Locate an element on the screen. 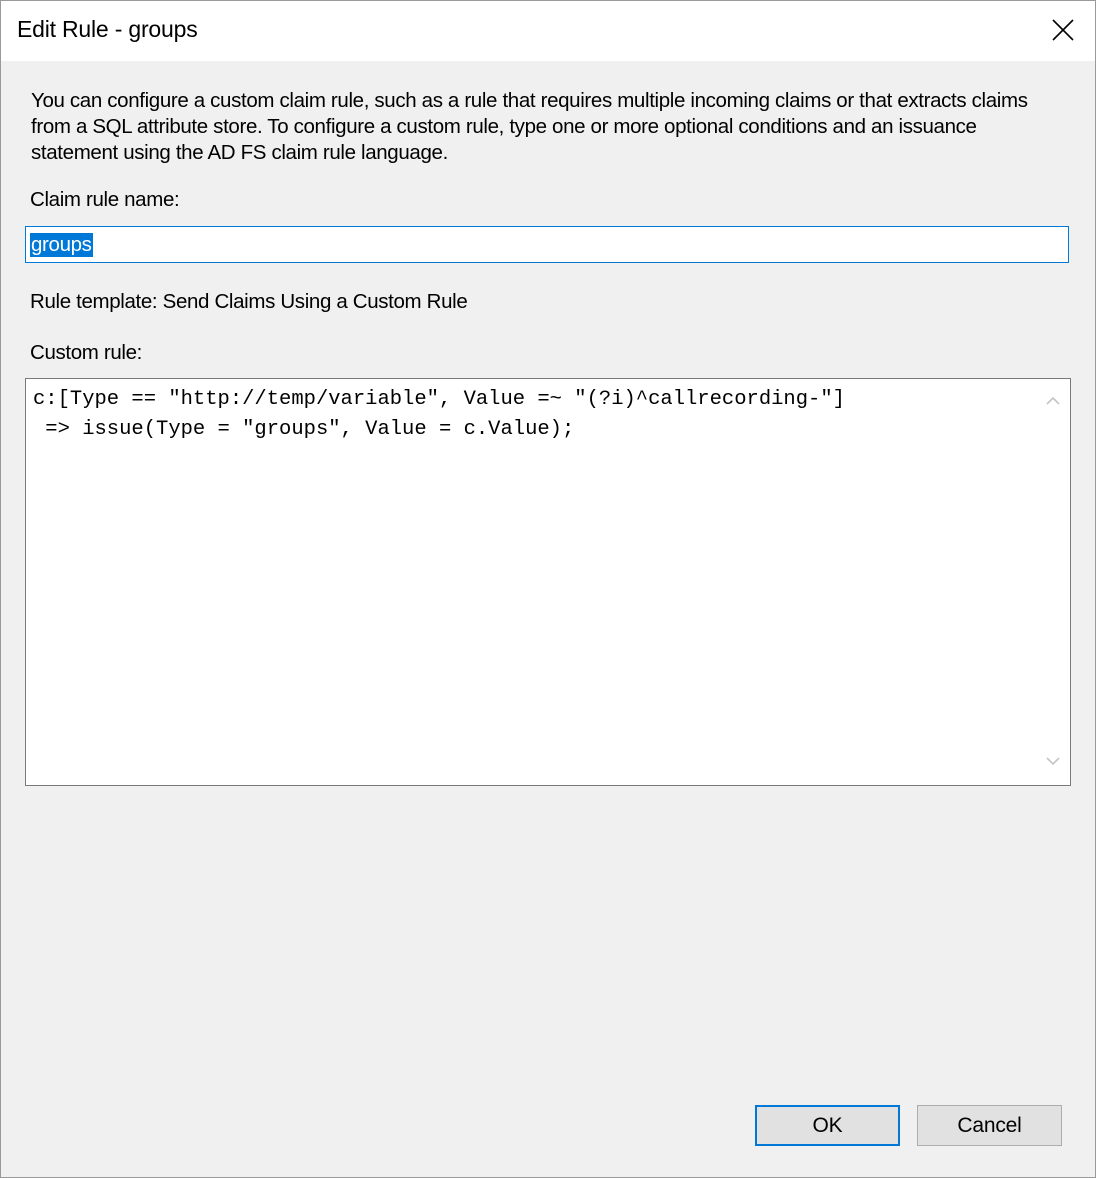  claim-rule-name-input: groups is located at coordinates (547, 244).